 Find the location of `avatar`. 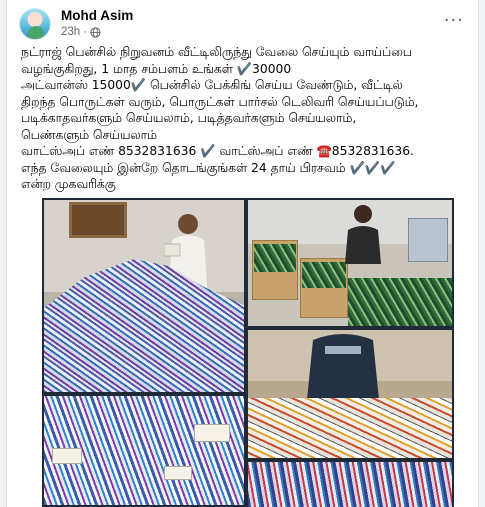

avatar is located at coordinates (35, 24).